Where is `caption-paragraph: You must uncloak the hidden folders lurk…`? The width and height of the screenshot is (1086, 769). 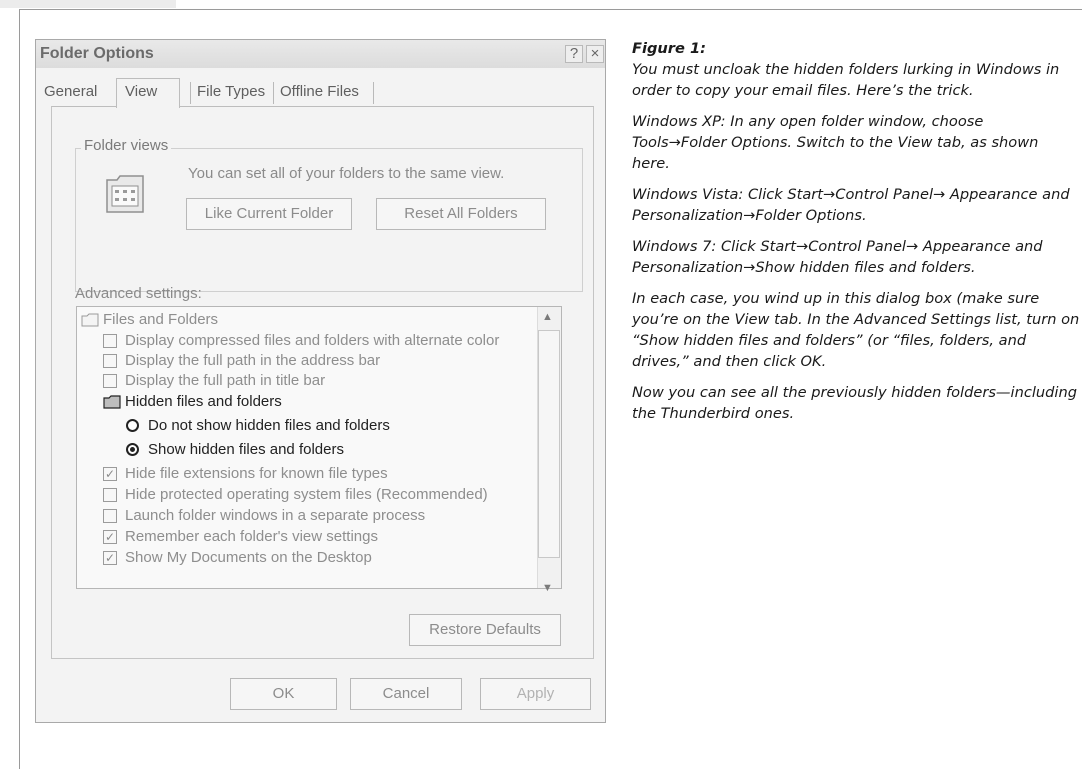 caption-paragraph: You must uncloak the hidden folders lurk… is located at coordinates (846, 80).